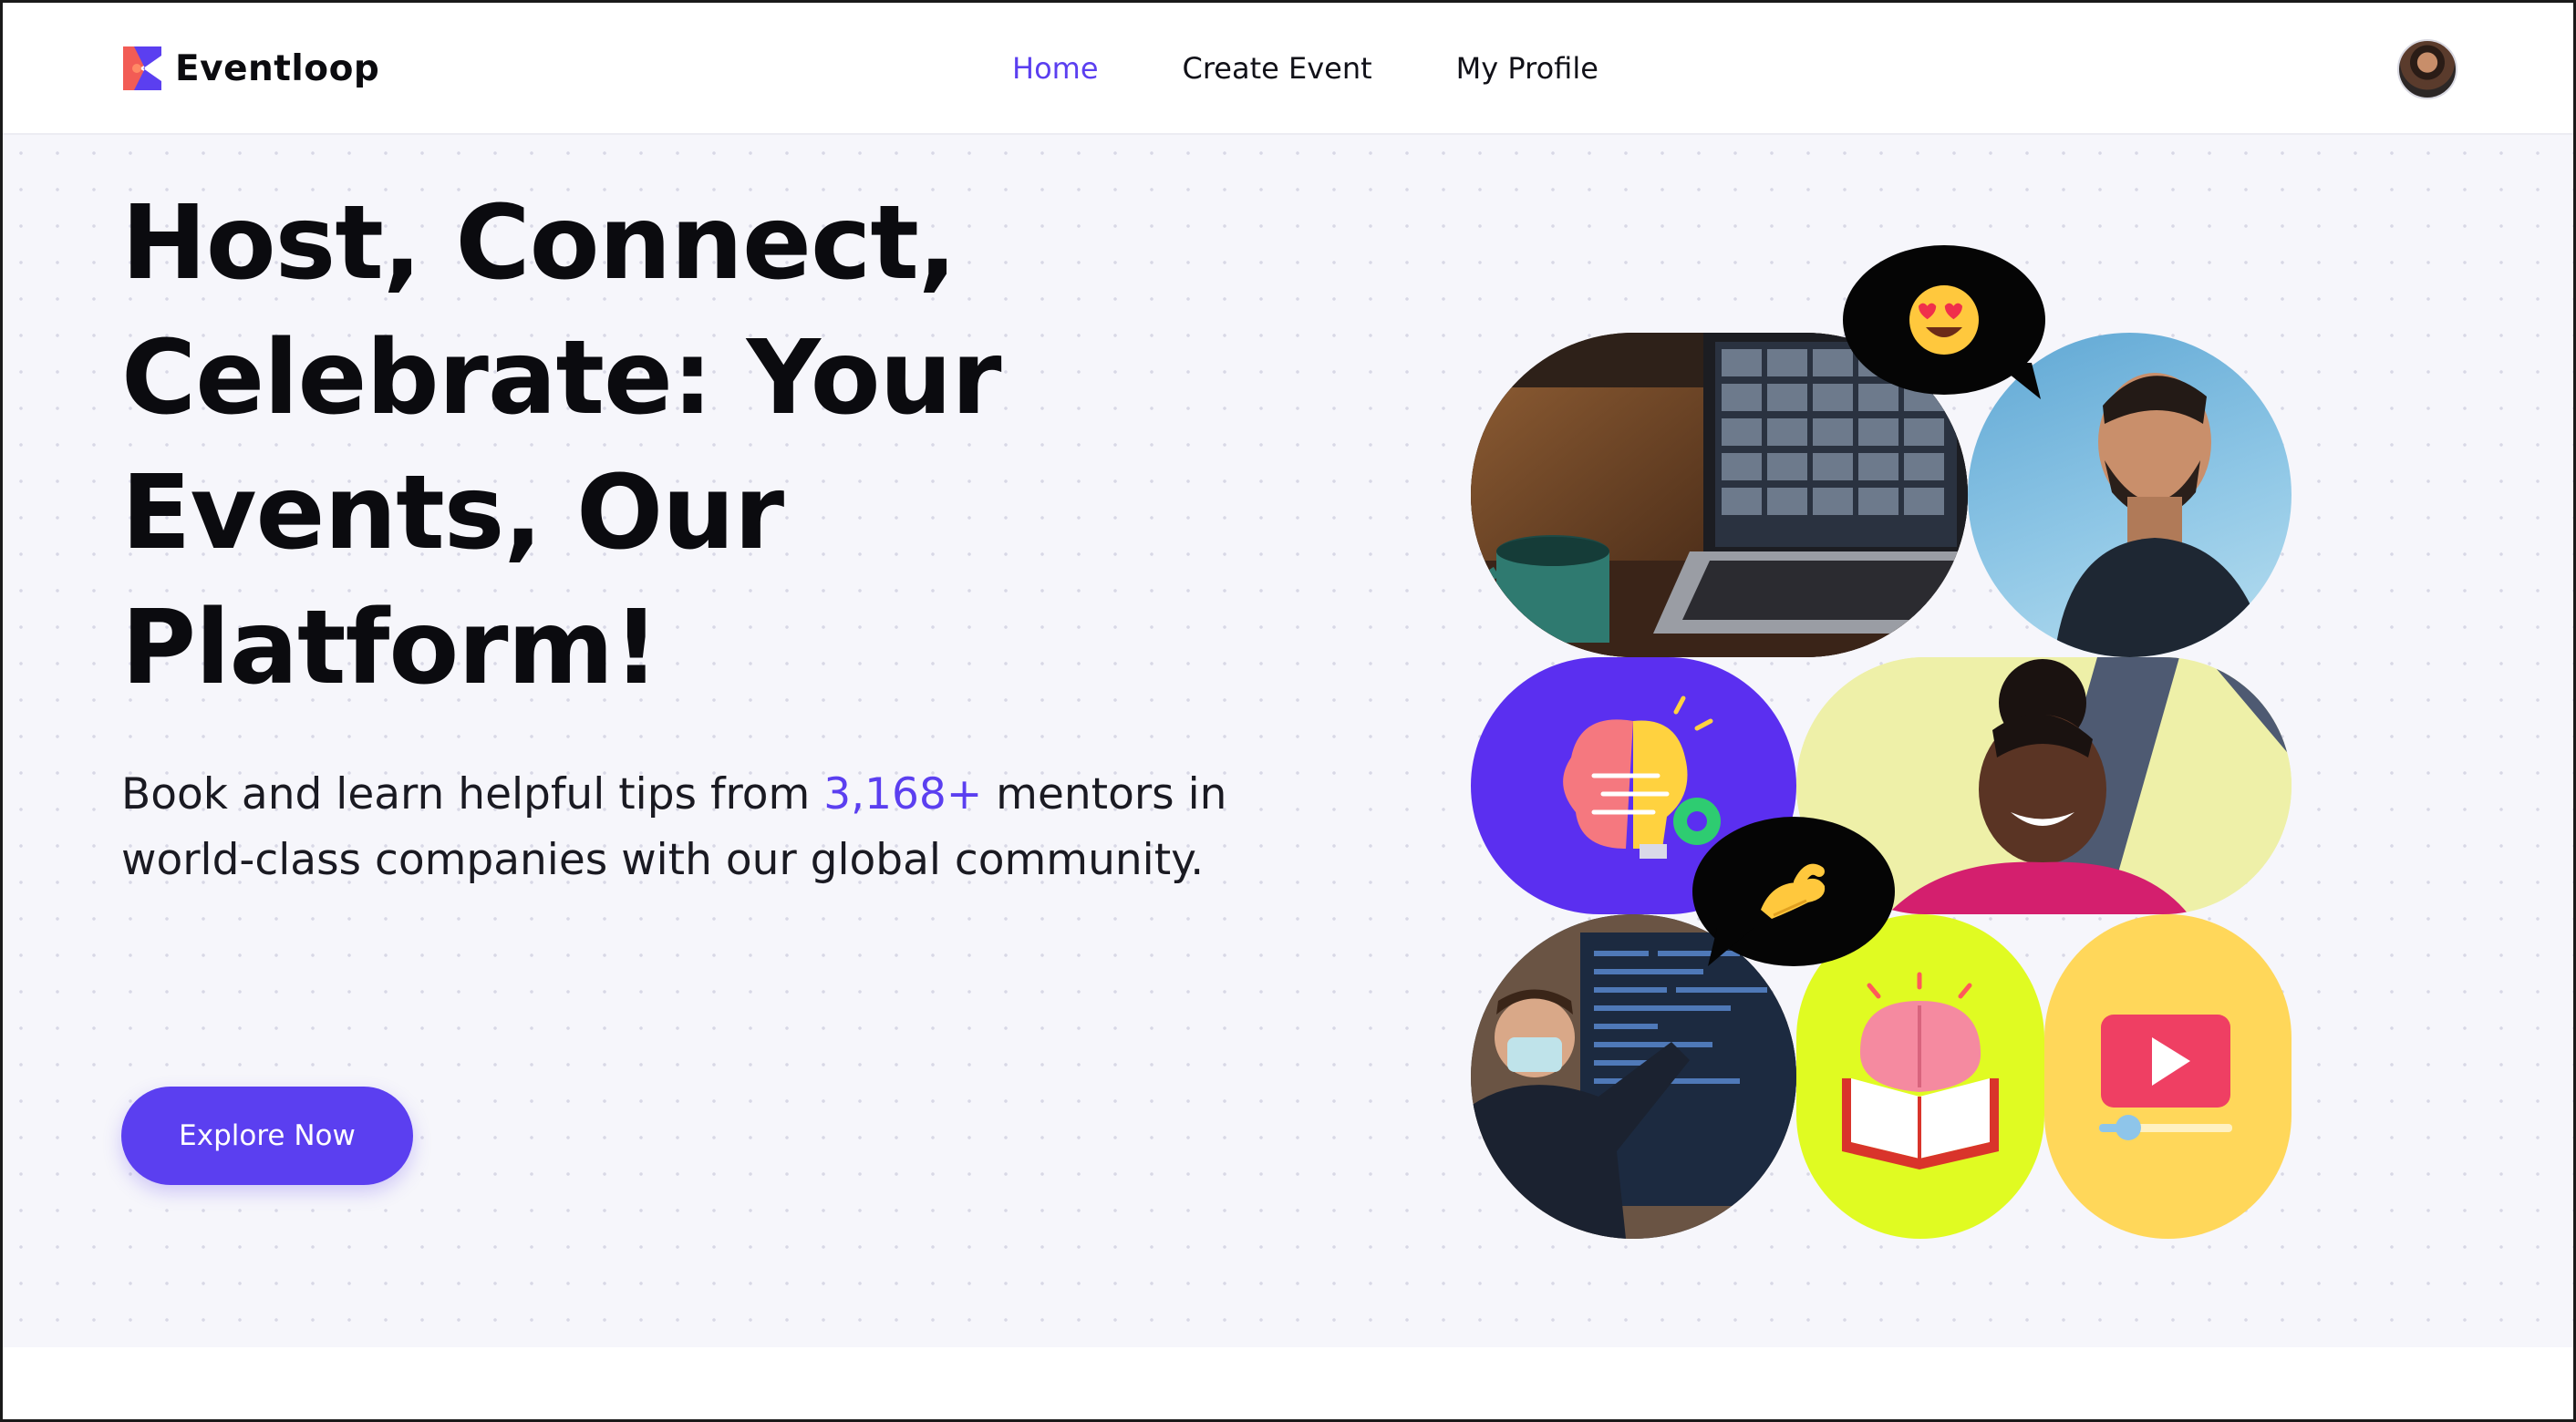 The image size is (2576, 1422). What do you see at coordinates (1920, 1076) in the screenshot?
I see `brain-book-icon` at bounding box center [1920, 1076].